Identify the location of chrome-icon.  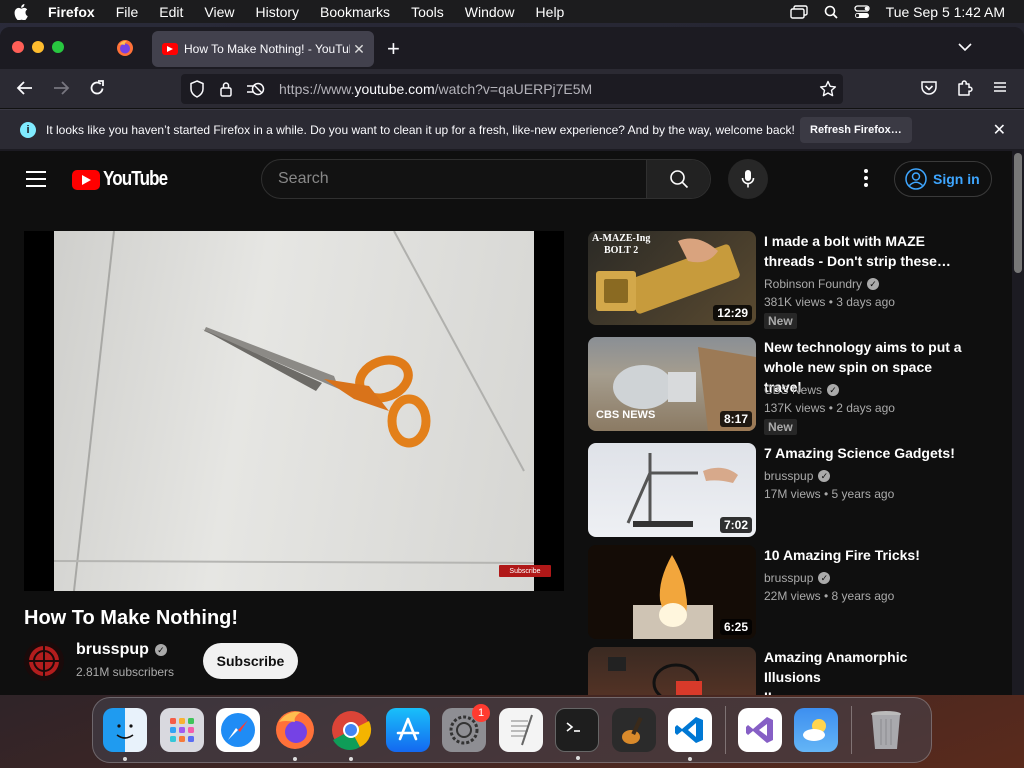
(351, 734).